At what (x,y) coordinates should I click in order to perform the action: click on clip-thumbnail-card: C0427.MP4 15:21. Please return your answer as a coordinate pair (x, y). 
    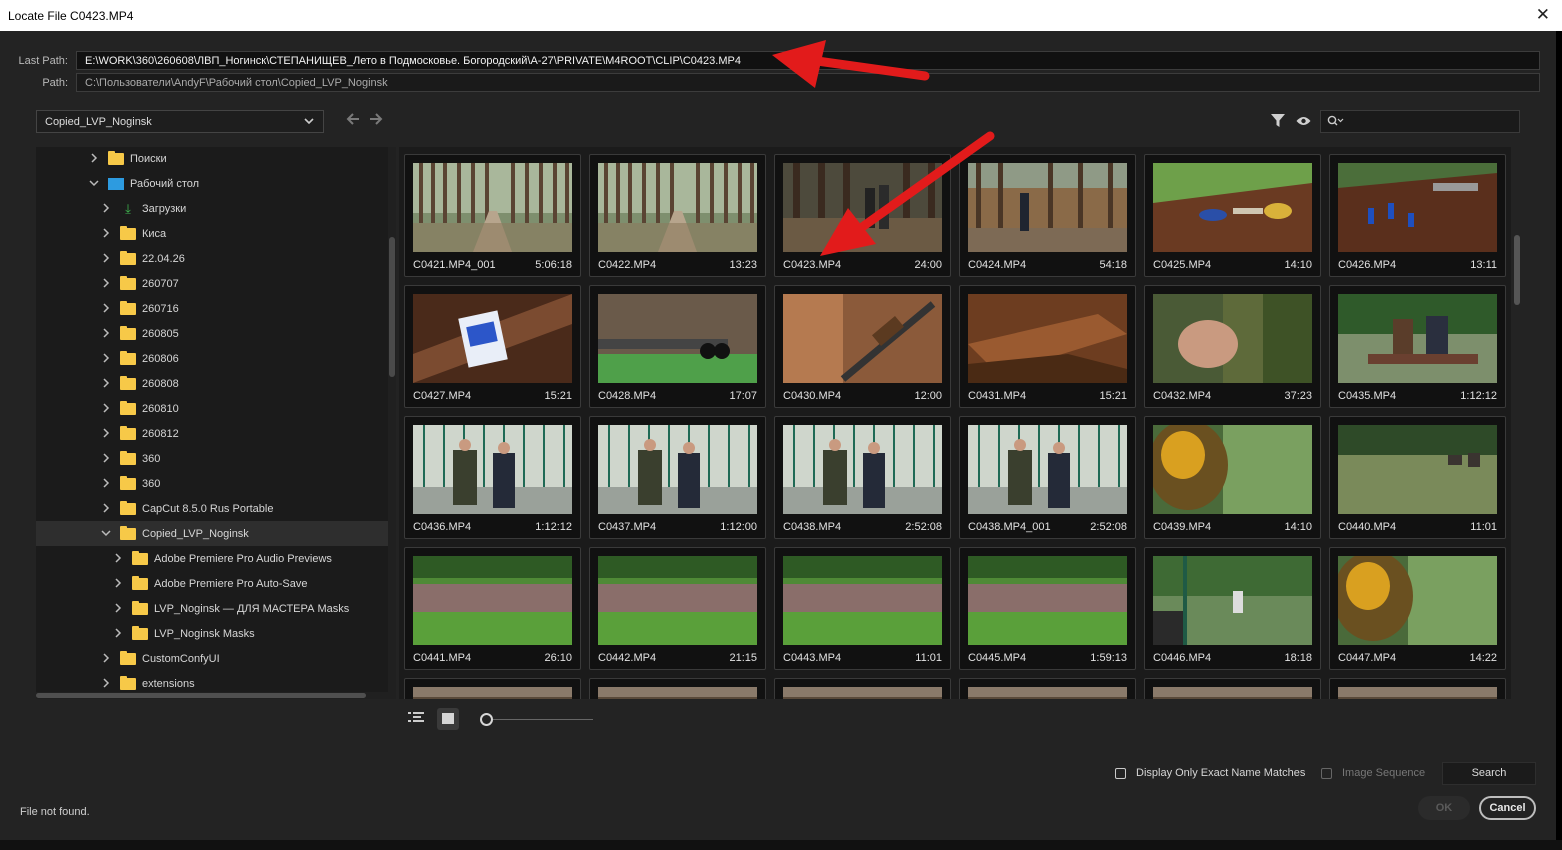
    Looking at the image, I should click on (492, 346).